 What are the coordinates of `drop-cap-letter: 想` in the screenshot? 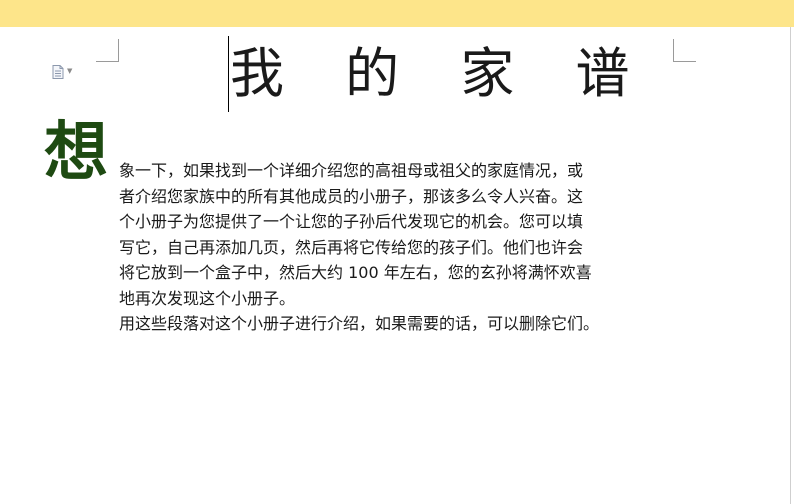 It's located at (79, 153).